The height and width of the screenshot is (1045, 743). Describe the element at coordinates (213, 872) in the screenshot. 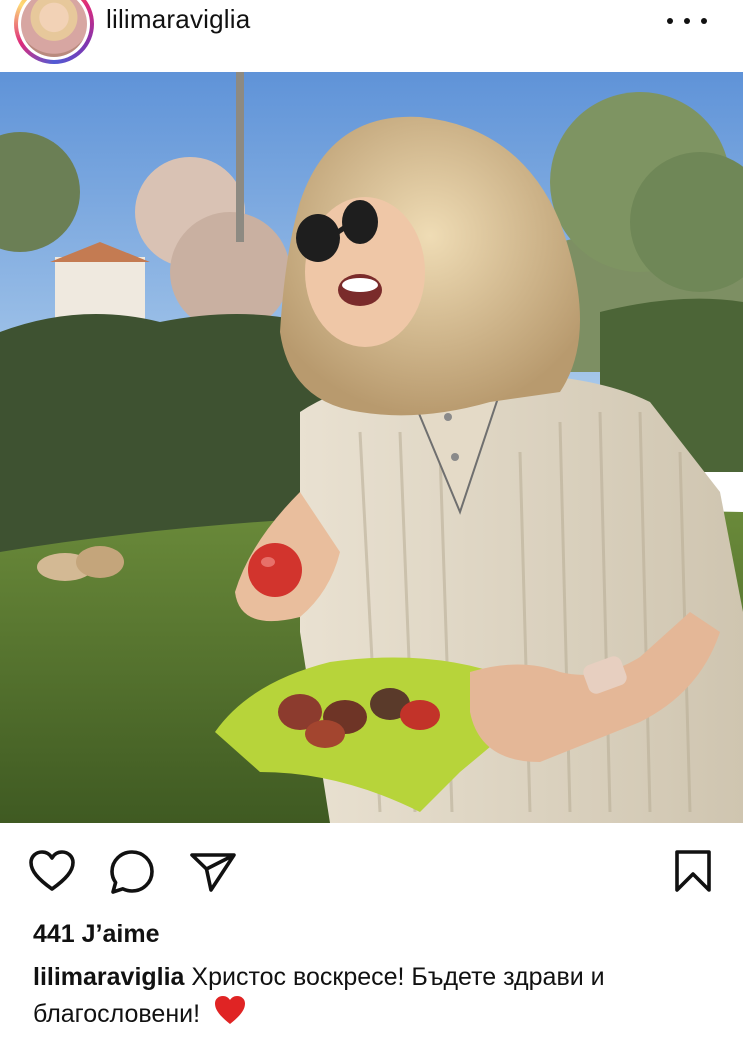

I see `send-icon` at that location.